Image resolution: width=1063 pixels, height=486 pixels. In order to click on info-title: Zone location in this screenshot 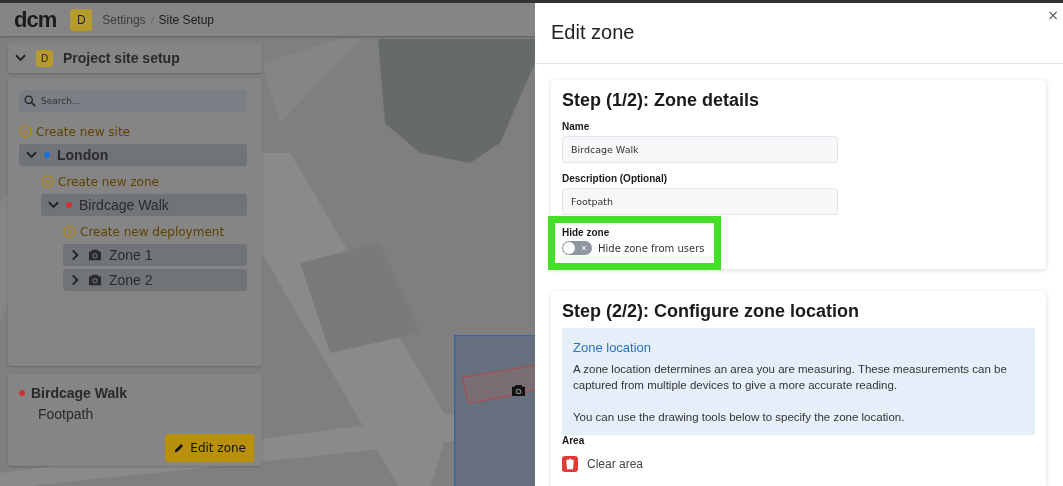, I will do `click(612, 347)`.